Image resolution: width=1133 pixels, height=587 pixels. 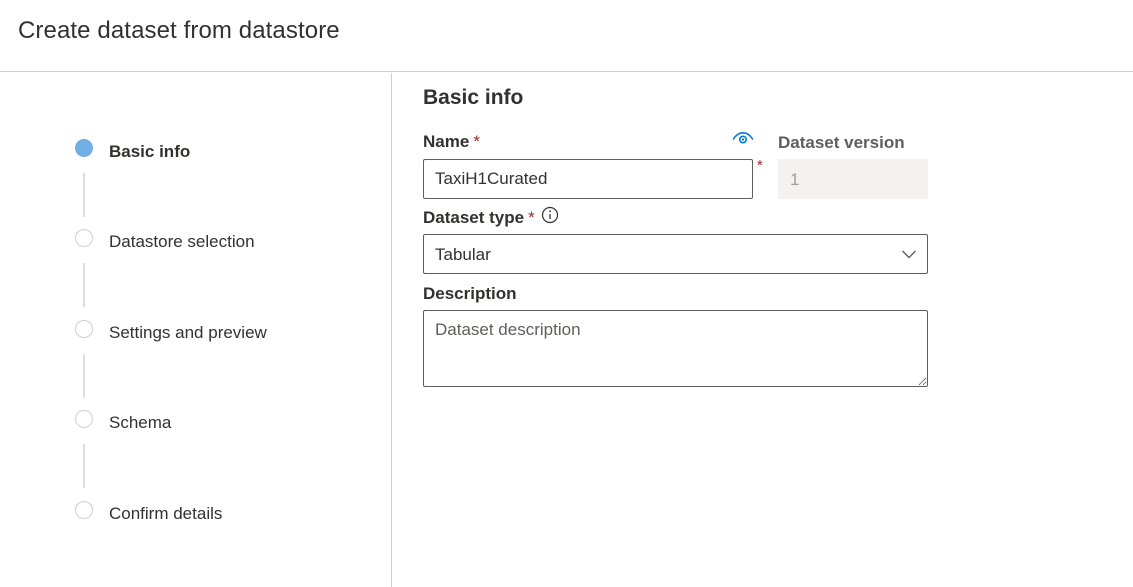 What do you see at coordinates (841, 142) in the screenshot?
I see `dataset-version-label: Dataset version` at bounding box center [841, 142].